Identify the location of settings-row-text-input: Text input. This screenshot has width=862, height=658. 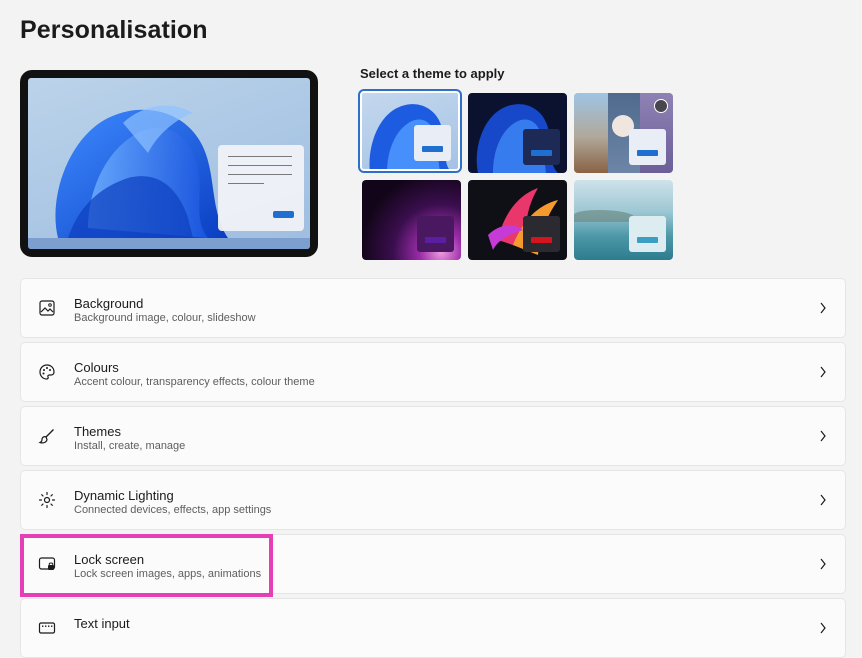
(433, 628).